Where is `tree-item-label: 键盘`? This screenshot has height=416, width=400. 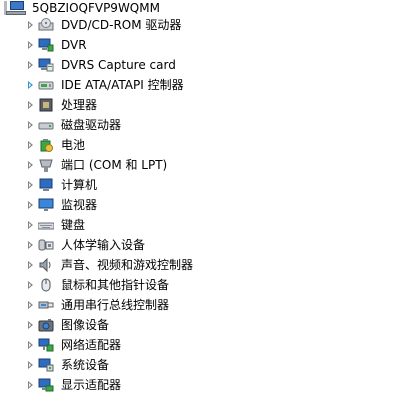 tree-item-label: 键盘 is located at coordinates (73, 225).